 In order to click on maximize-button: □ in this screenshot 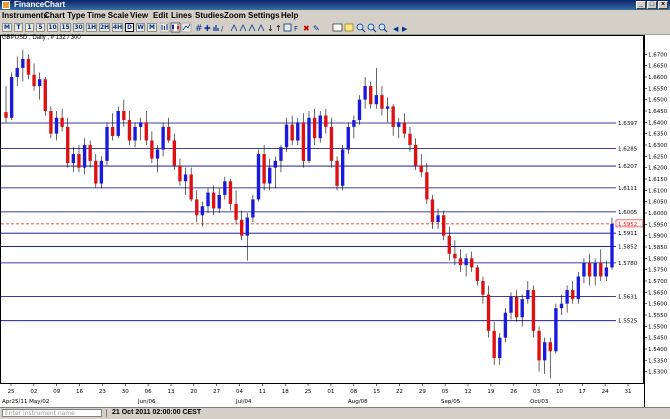, I will do `click(652, 5)`.